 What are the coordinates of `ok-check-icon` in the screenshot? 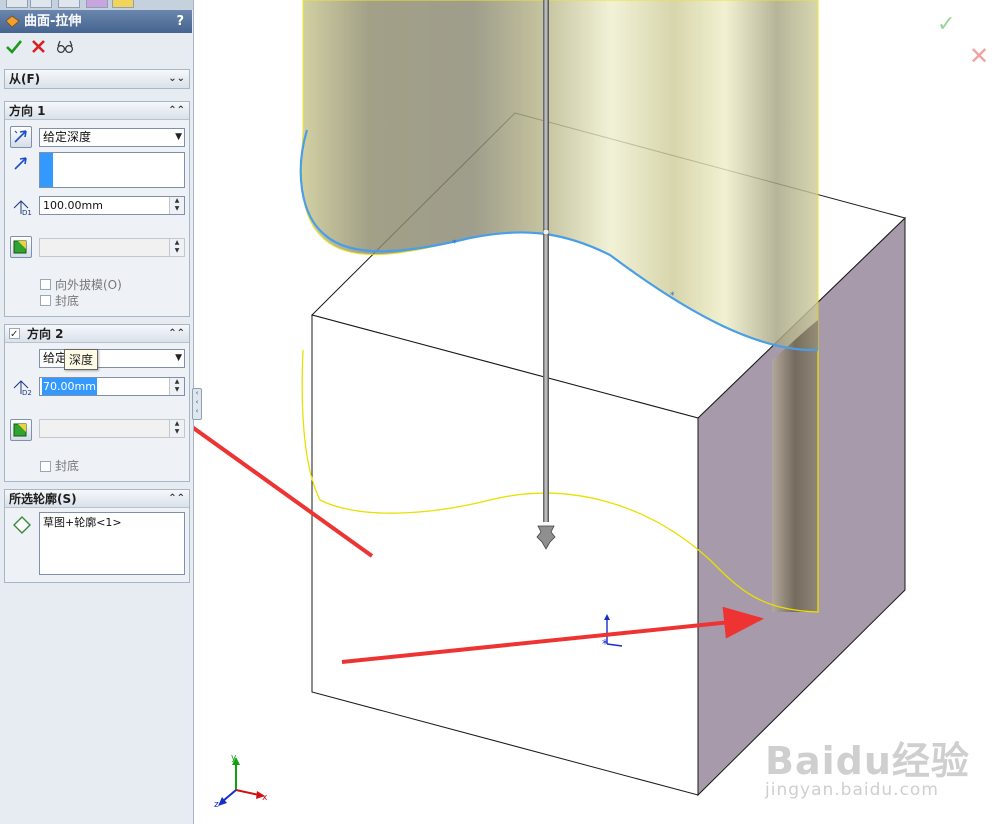 It's located at (14, 47).